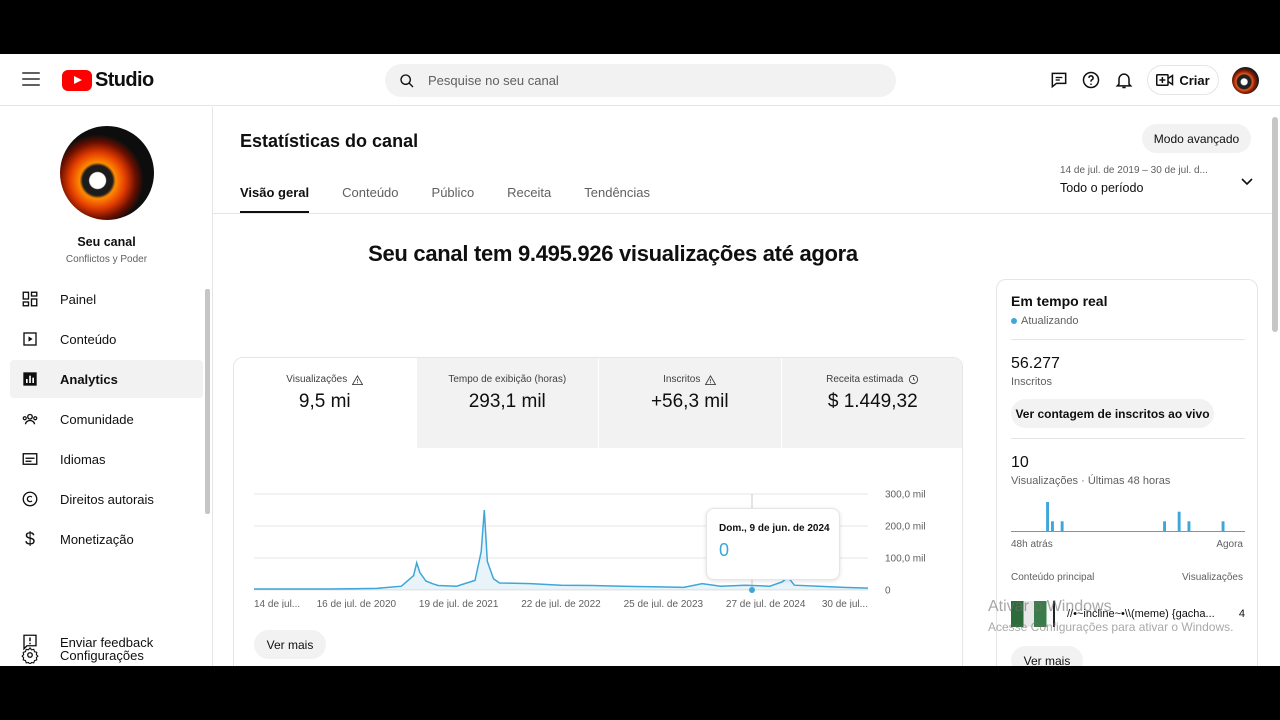 The image size is (1280, 720). I want to click on x-tick-label: 19 de jul. de 2021, so click(459, 603).